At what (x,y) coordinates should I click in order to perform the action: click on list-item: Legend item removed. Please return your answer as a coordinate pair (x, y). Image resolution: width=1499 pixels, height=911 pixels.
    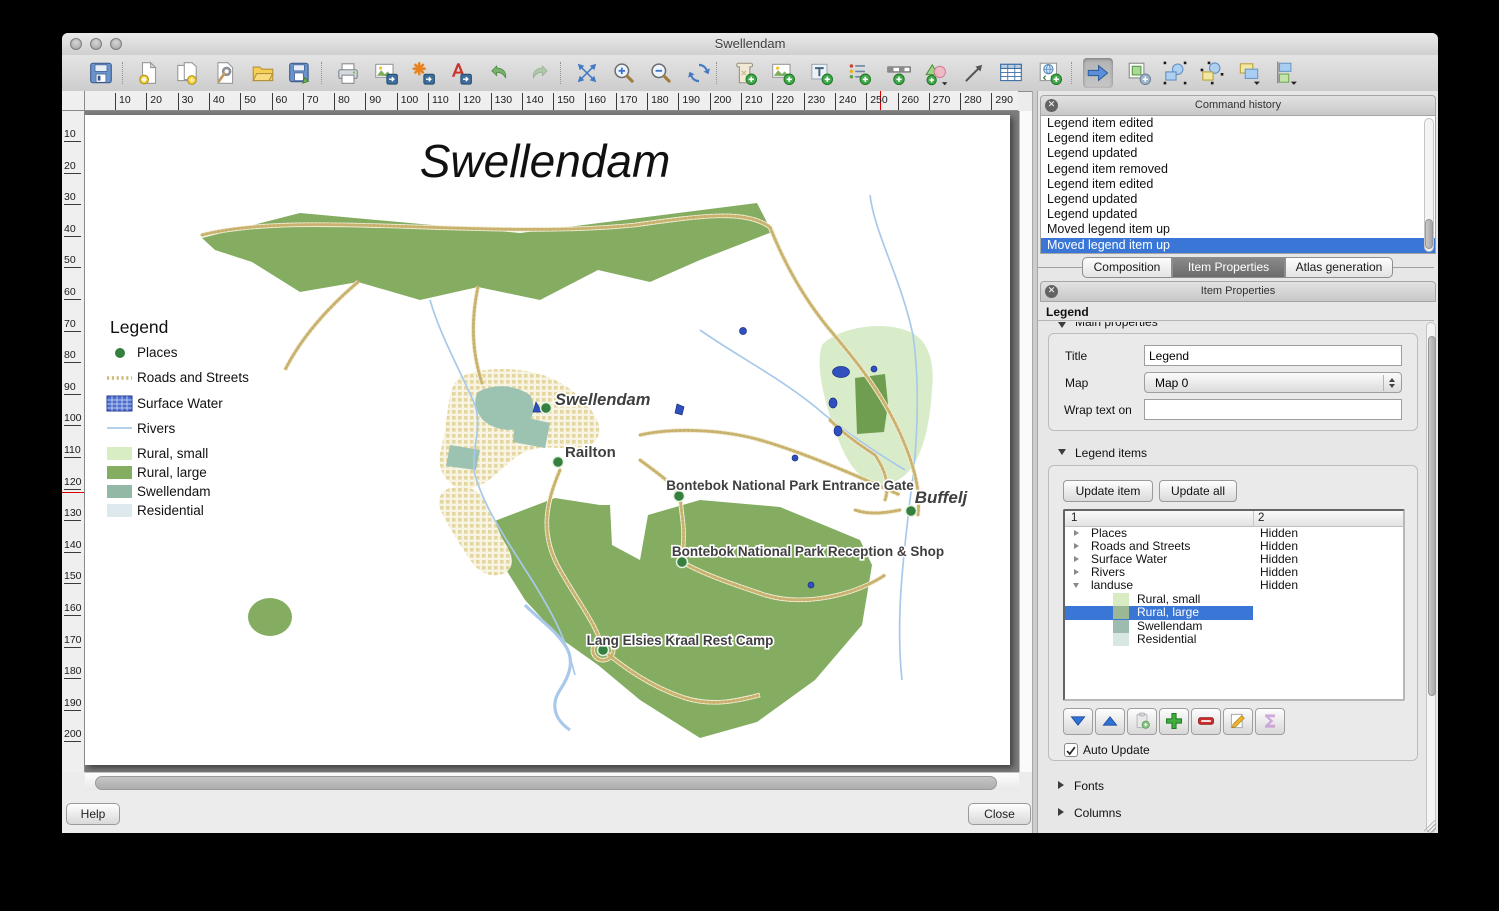
    Looking at the image, I should click on (1238, 169).